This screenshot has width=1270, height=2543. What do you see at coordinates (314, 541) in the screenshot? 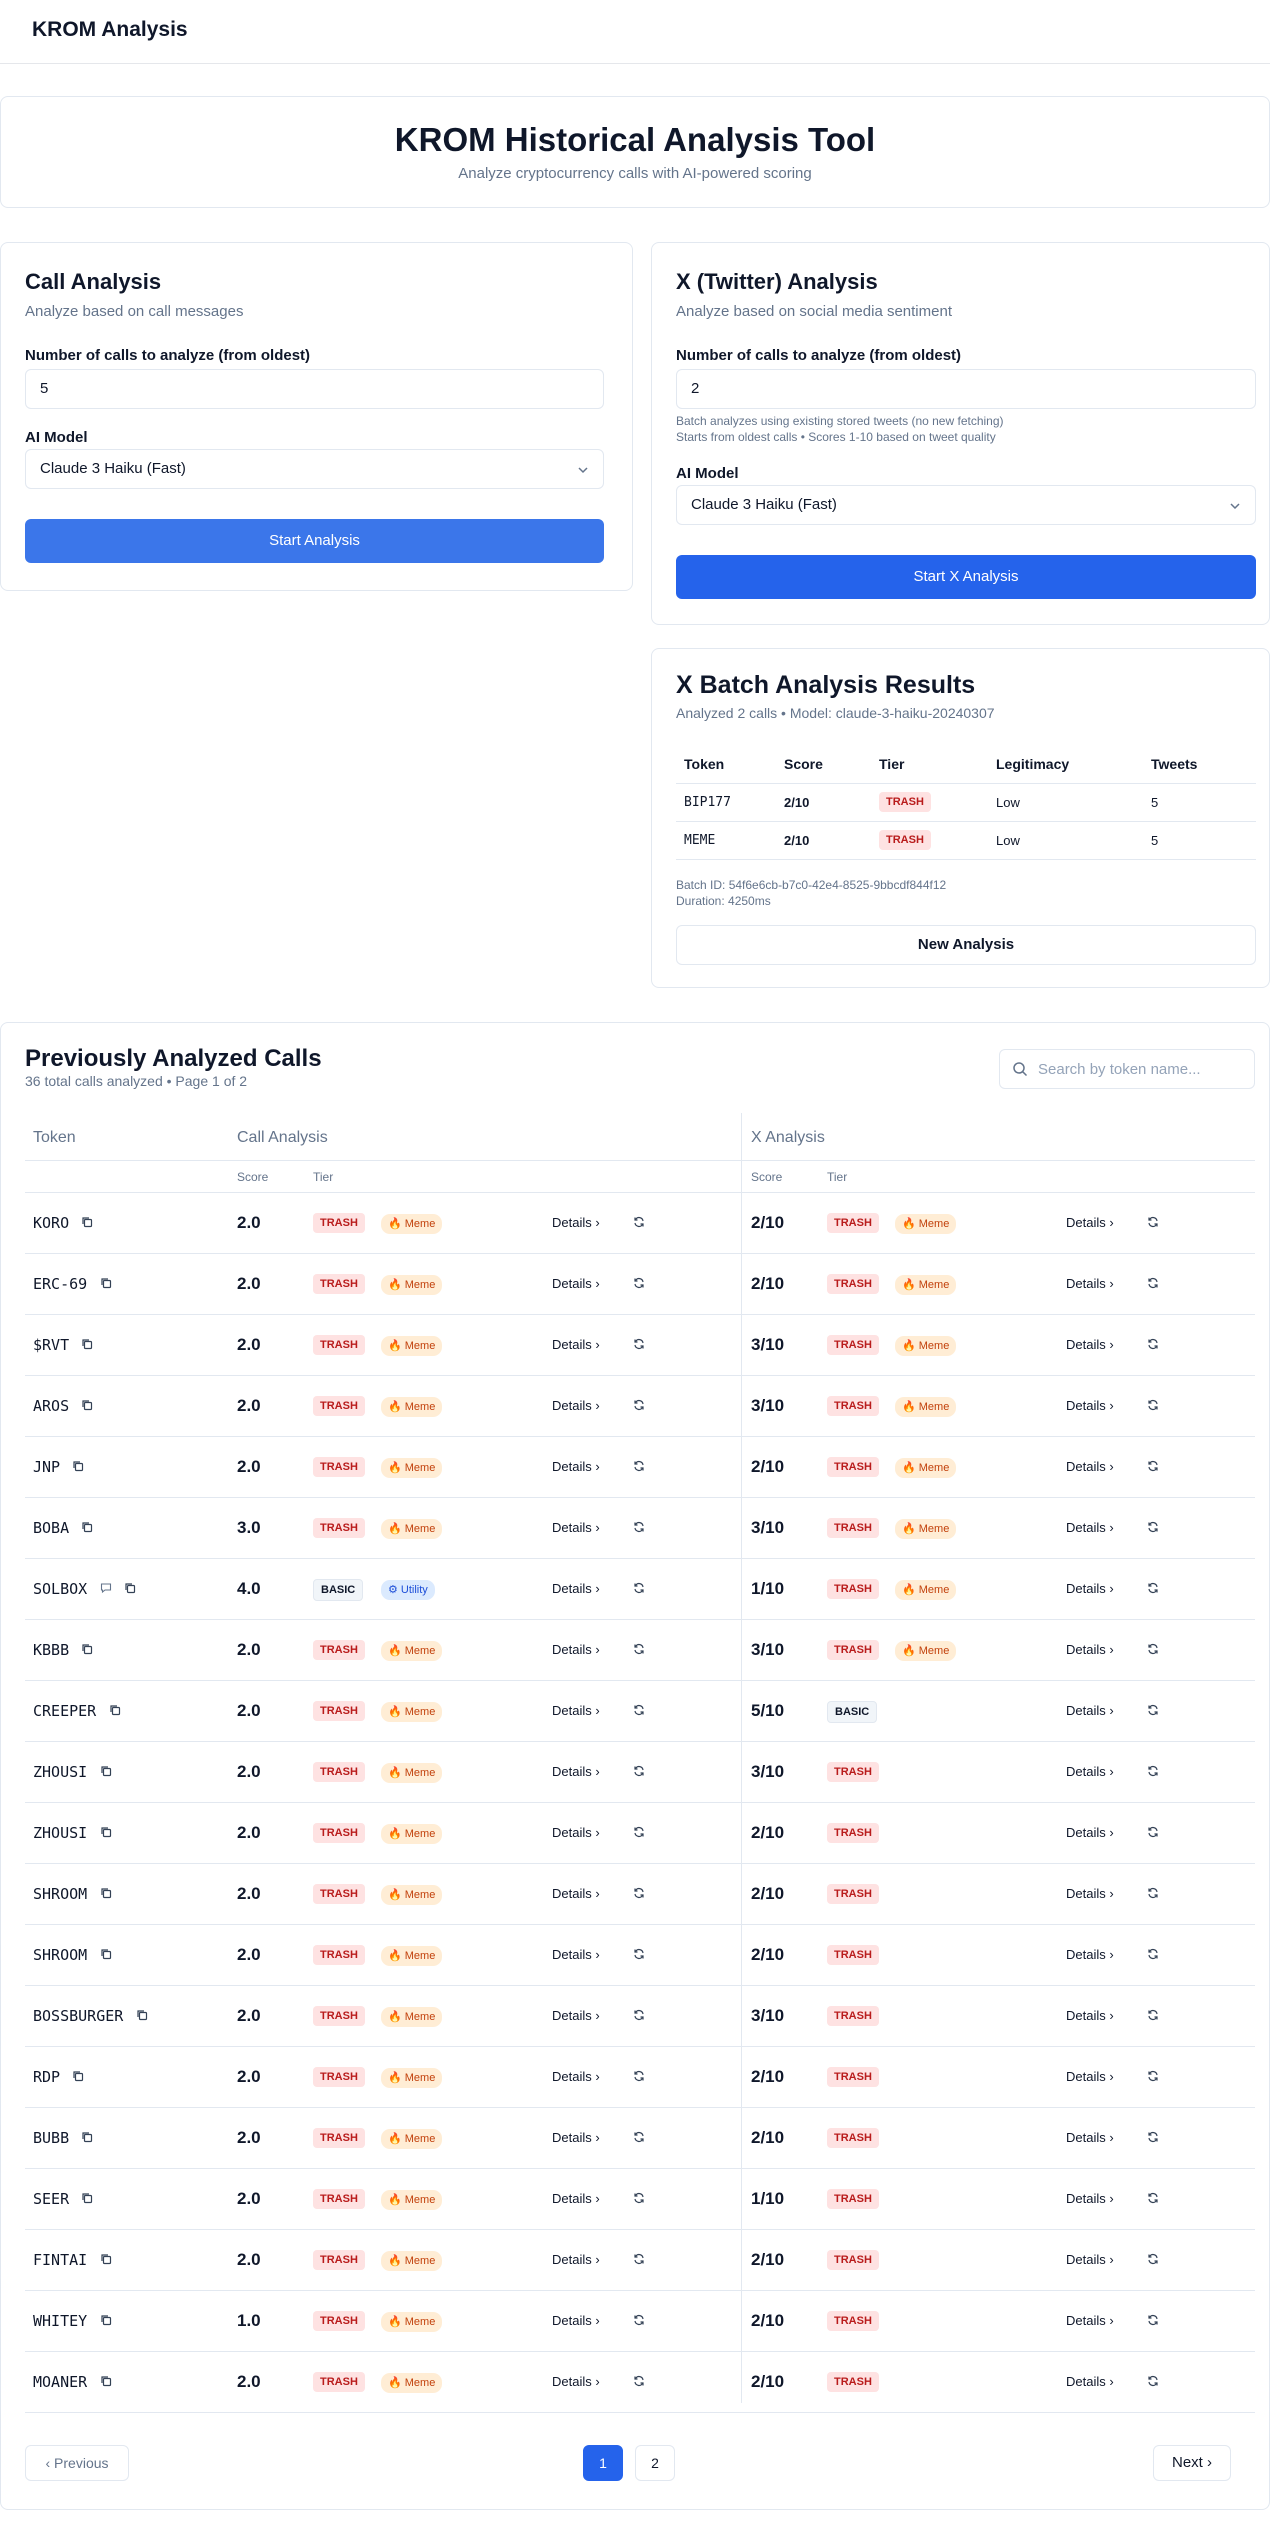
I see `start-analysis-button: Start Analysis` at bounding box center [314, 541].